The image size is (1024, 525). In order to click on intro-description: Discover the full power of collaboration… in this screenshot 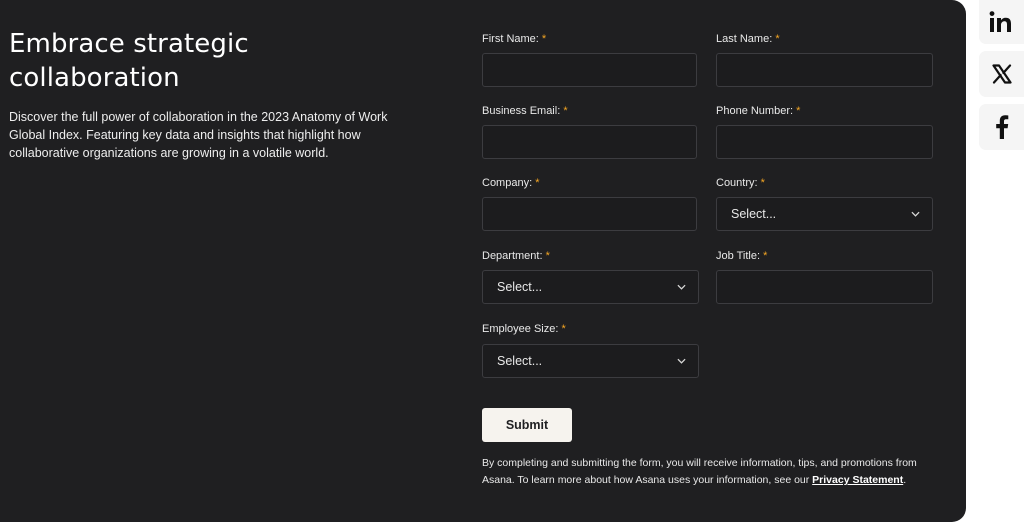, I will do `click(198, 135)`.